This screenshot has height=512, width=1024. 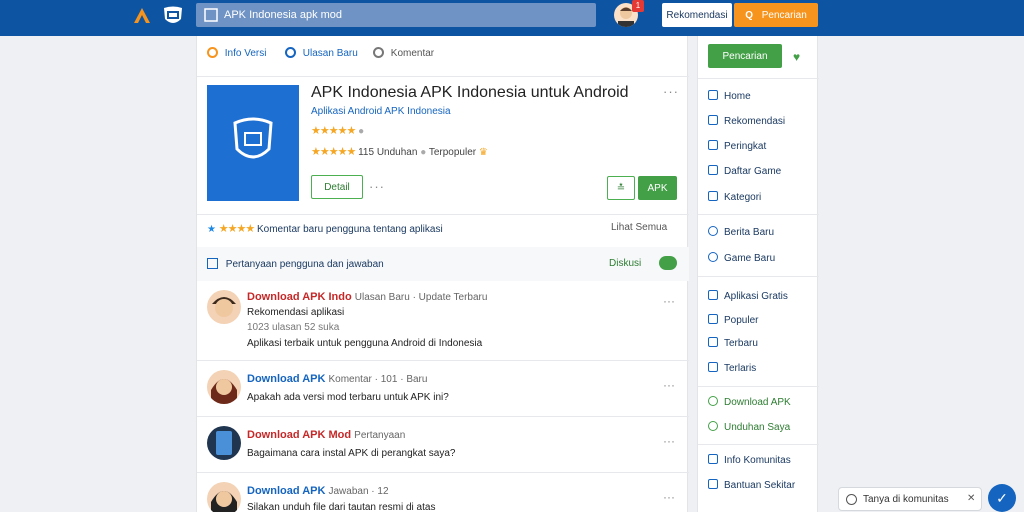 What do you see at coordinates (625, 263) in the screenshot?
I see `discussion-link: Diskusi` at bounding box center [625, 263].